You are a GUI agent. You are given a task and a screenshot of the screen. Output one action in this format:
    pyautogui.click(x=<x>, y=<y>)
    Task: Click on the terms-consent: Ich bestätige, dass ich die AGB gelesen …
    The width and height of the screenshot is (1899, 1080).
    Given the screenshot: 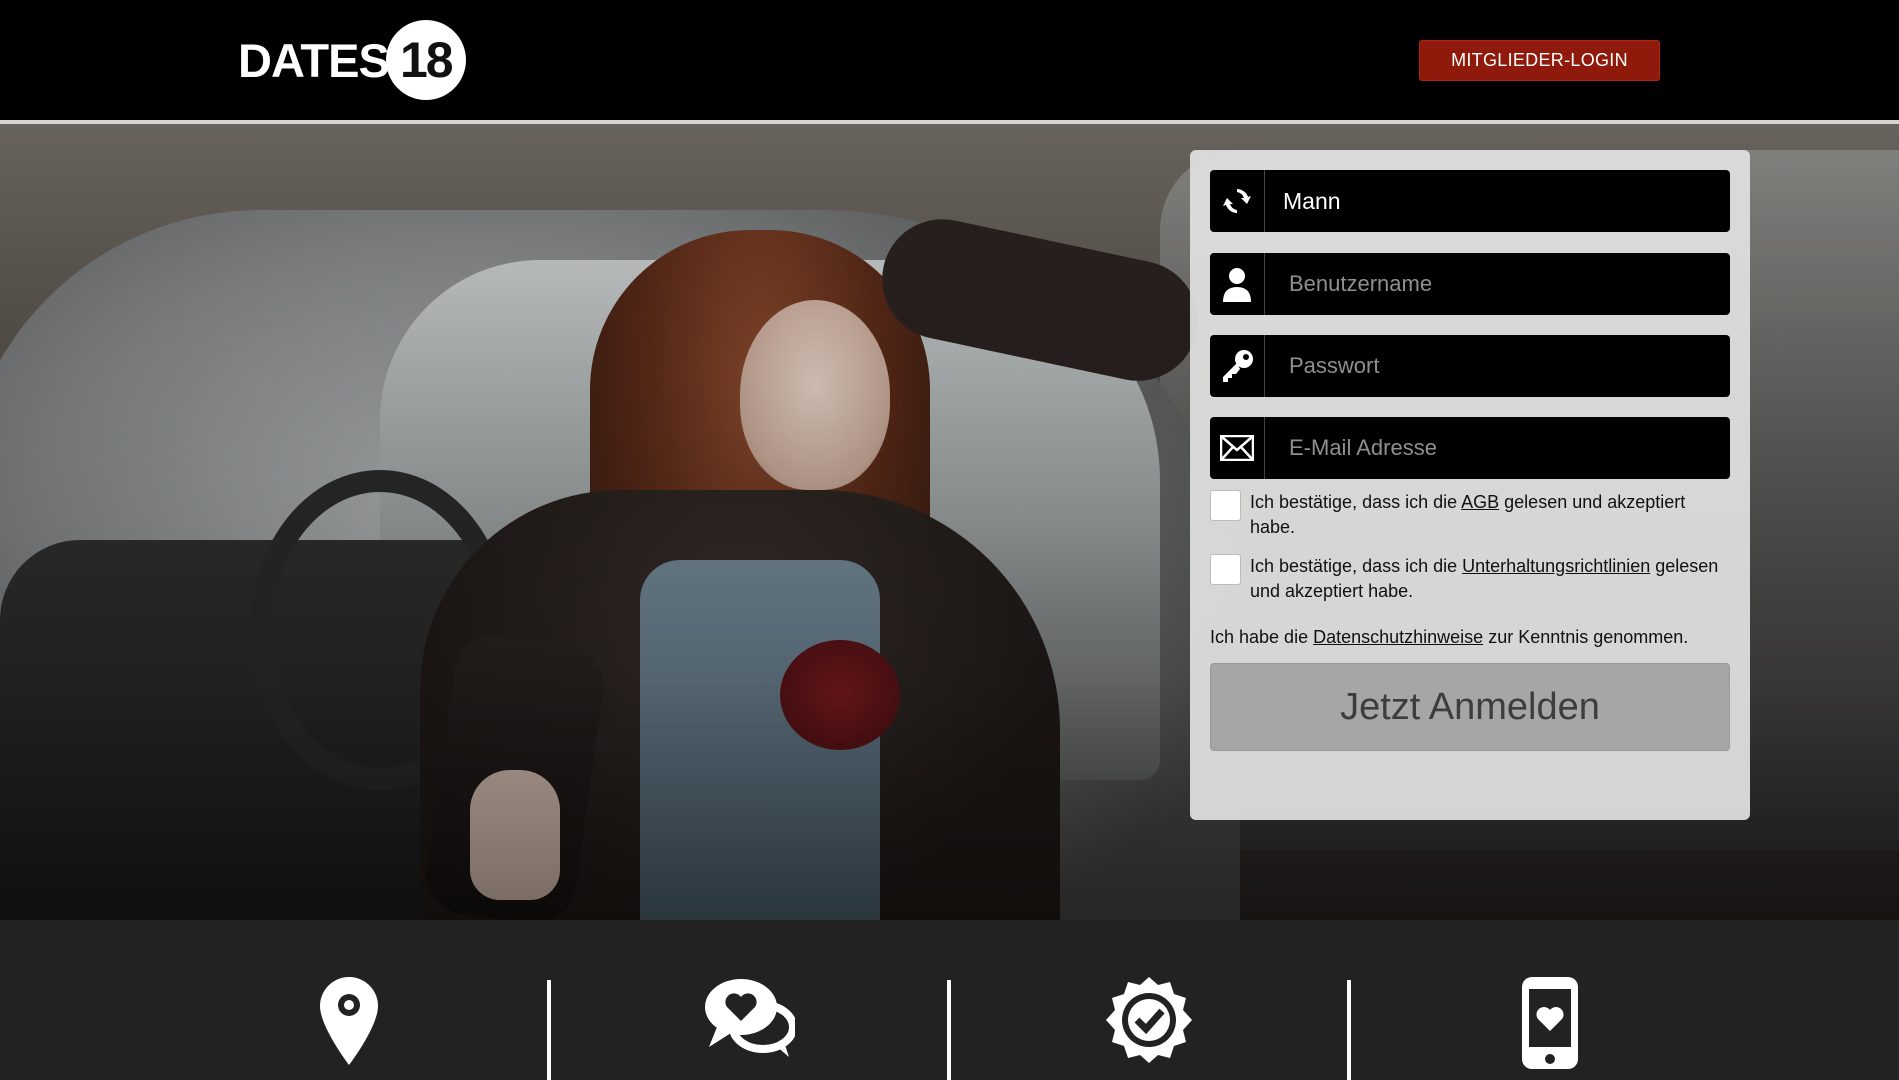 What is the action you would take?
    pyautogui.click(x=1470, y=515)
    